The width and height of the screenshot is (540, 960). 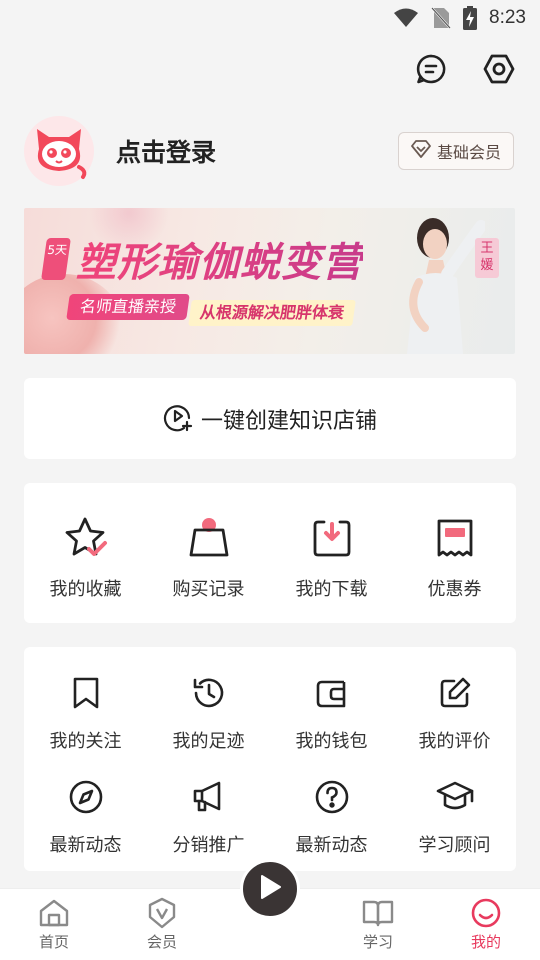 What do you see at coordinates (162, 913) in the screenshot?
I see `vip-shield-icon` at bounding box center [162, 913].